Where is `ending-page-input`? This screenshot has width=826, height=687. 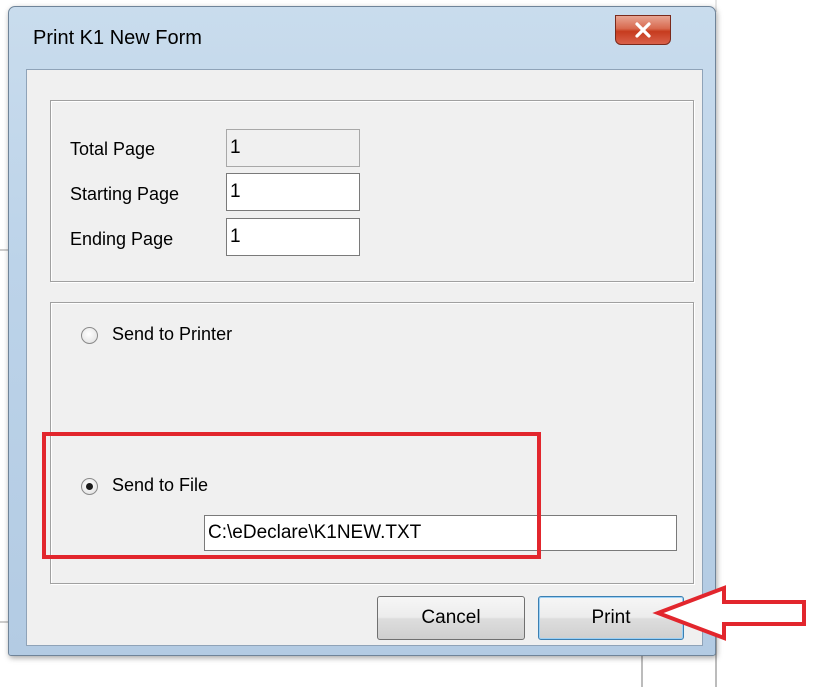
ending-page-input is located at coordinates (293, 237).